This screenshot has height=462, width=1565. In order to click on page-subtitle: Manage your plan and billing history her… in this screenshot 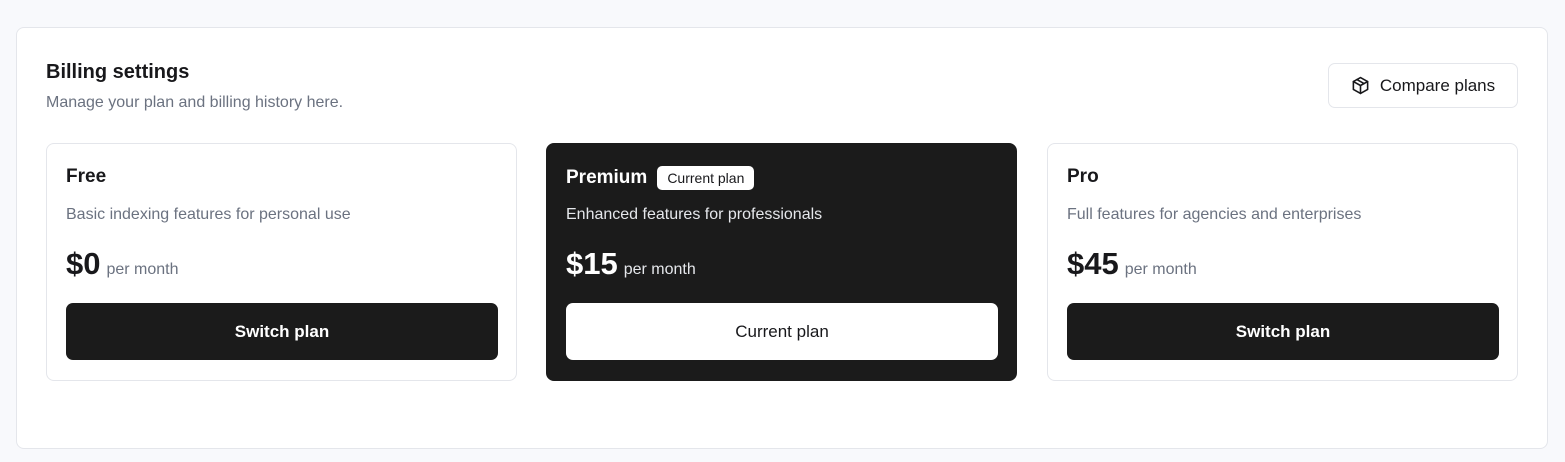, I will do `click(195, 102)`.